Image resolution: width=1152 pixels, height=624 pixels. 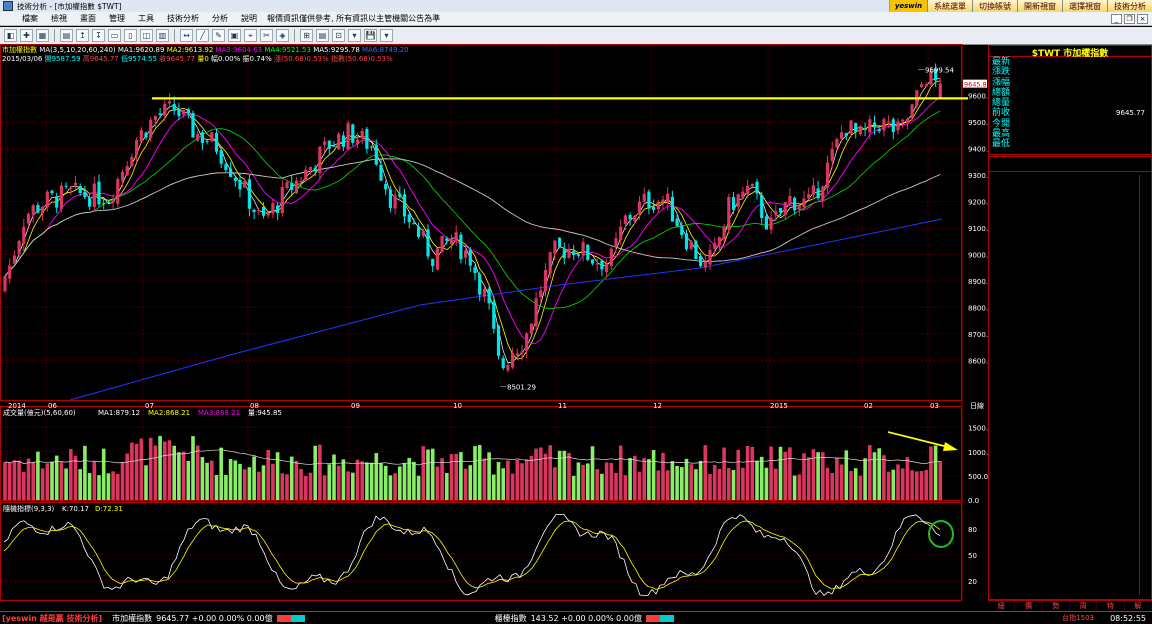 I want to click on quote-panel-title: $TWT 市加權指數, so click(x=1070, y=52).